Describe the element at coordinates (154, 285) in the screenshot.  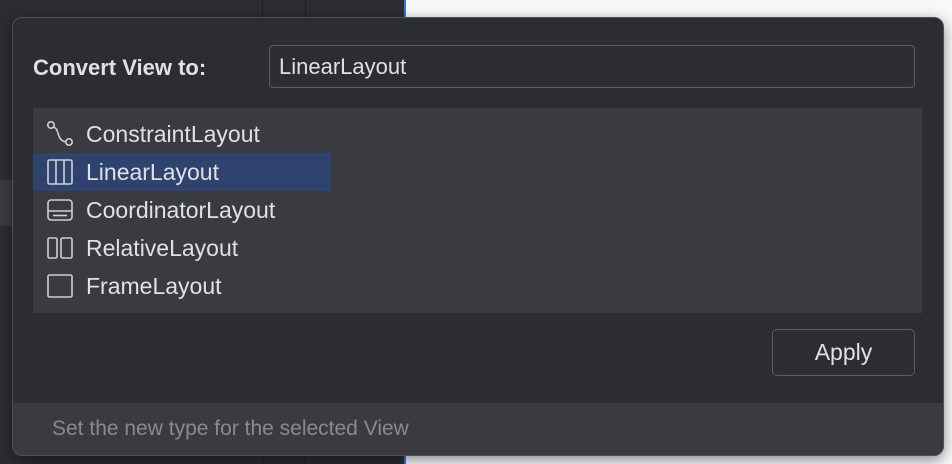
I see `list-item-label: FrameLayout` at that location.